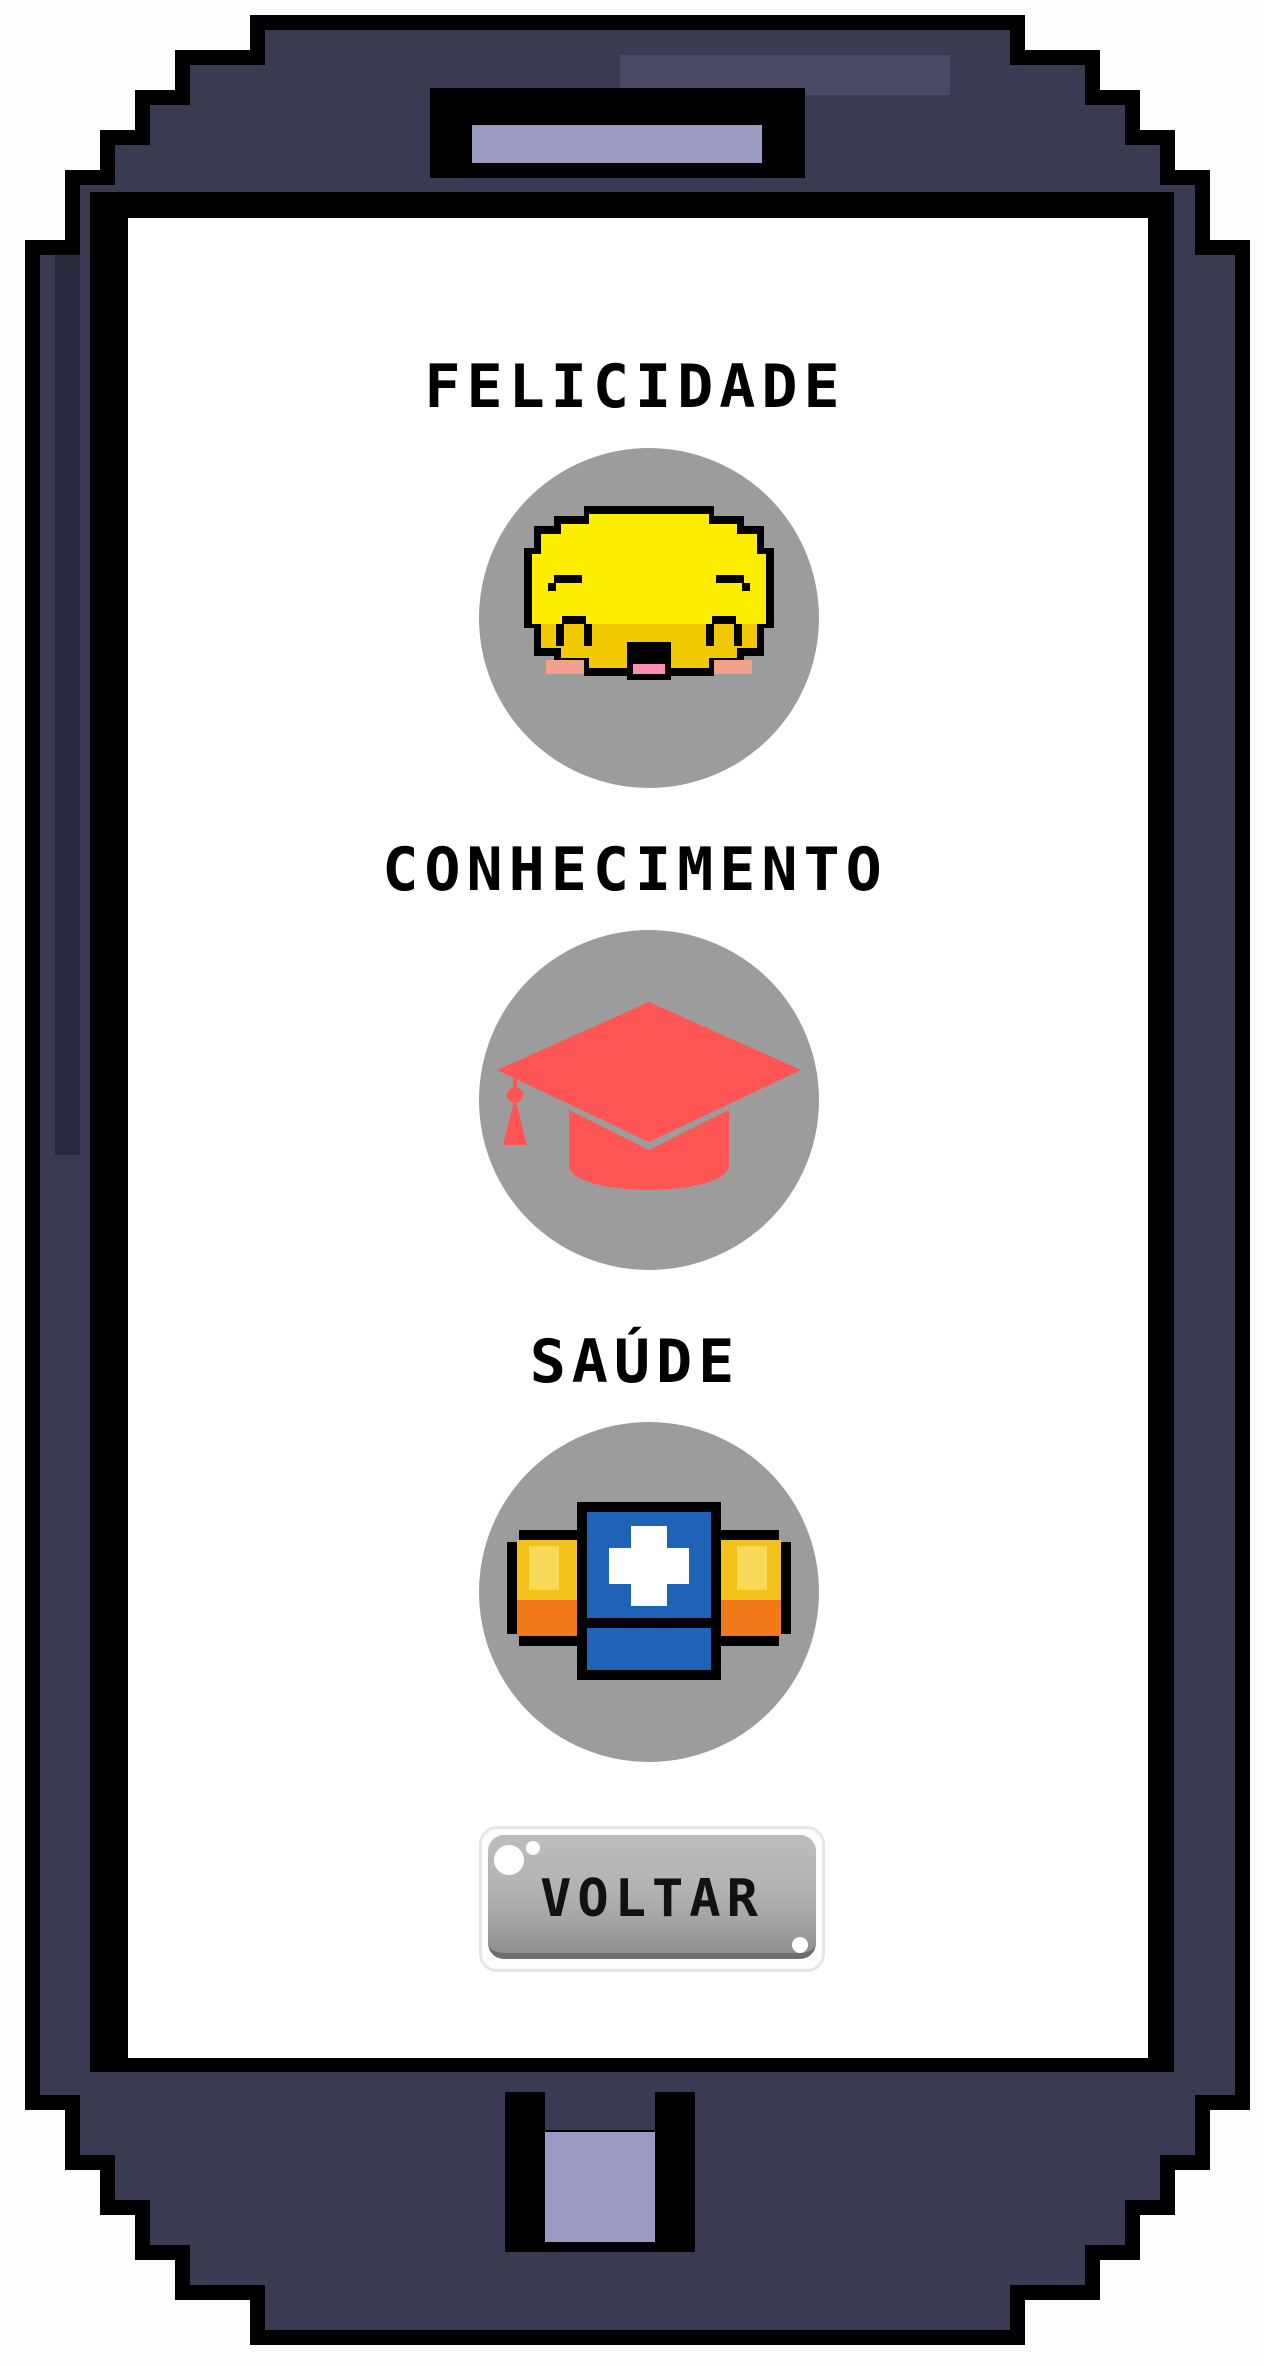  I want to click on section-label-happiness: FELICIDADE, so click(635, 387).